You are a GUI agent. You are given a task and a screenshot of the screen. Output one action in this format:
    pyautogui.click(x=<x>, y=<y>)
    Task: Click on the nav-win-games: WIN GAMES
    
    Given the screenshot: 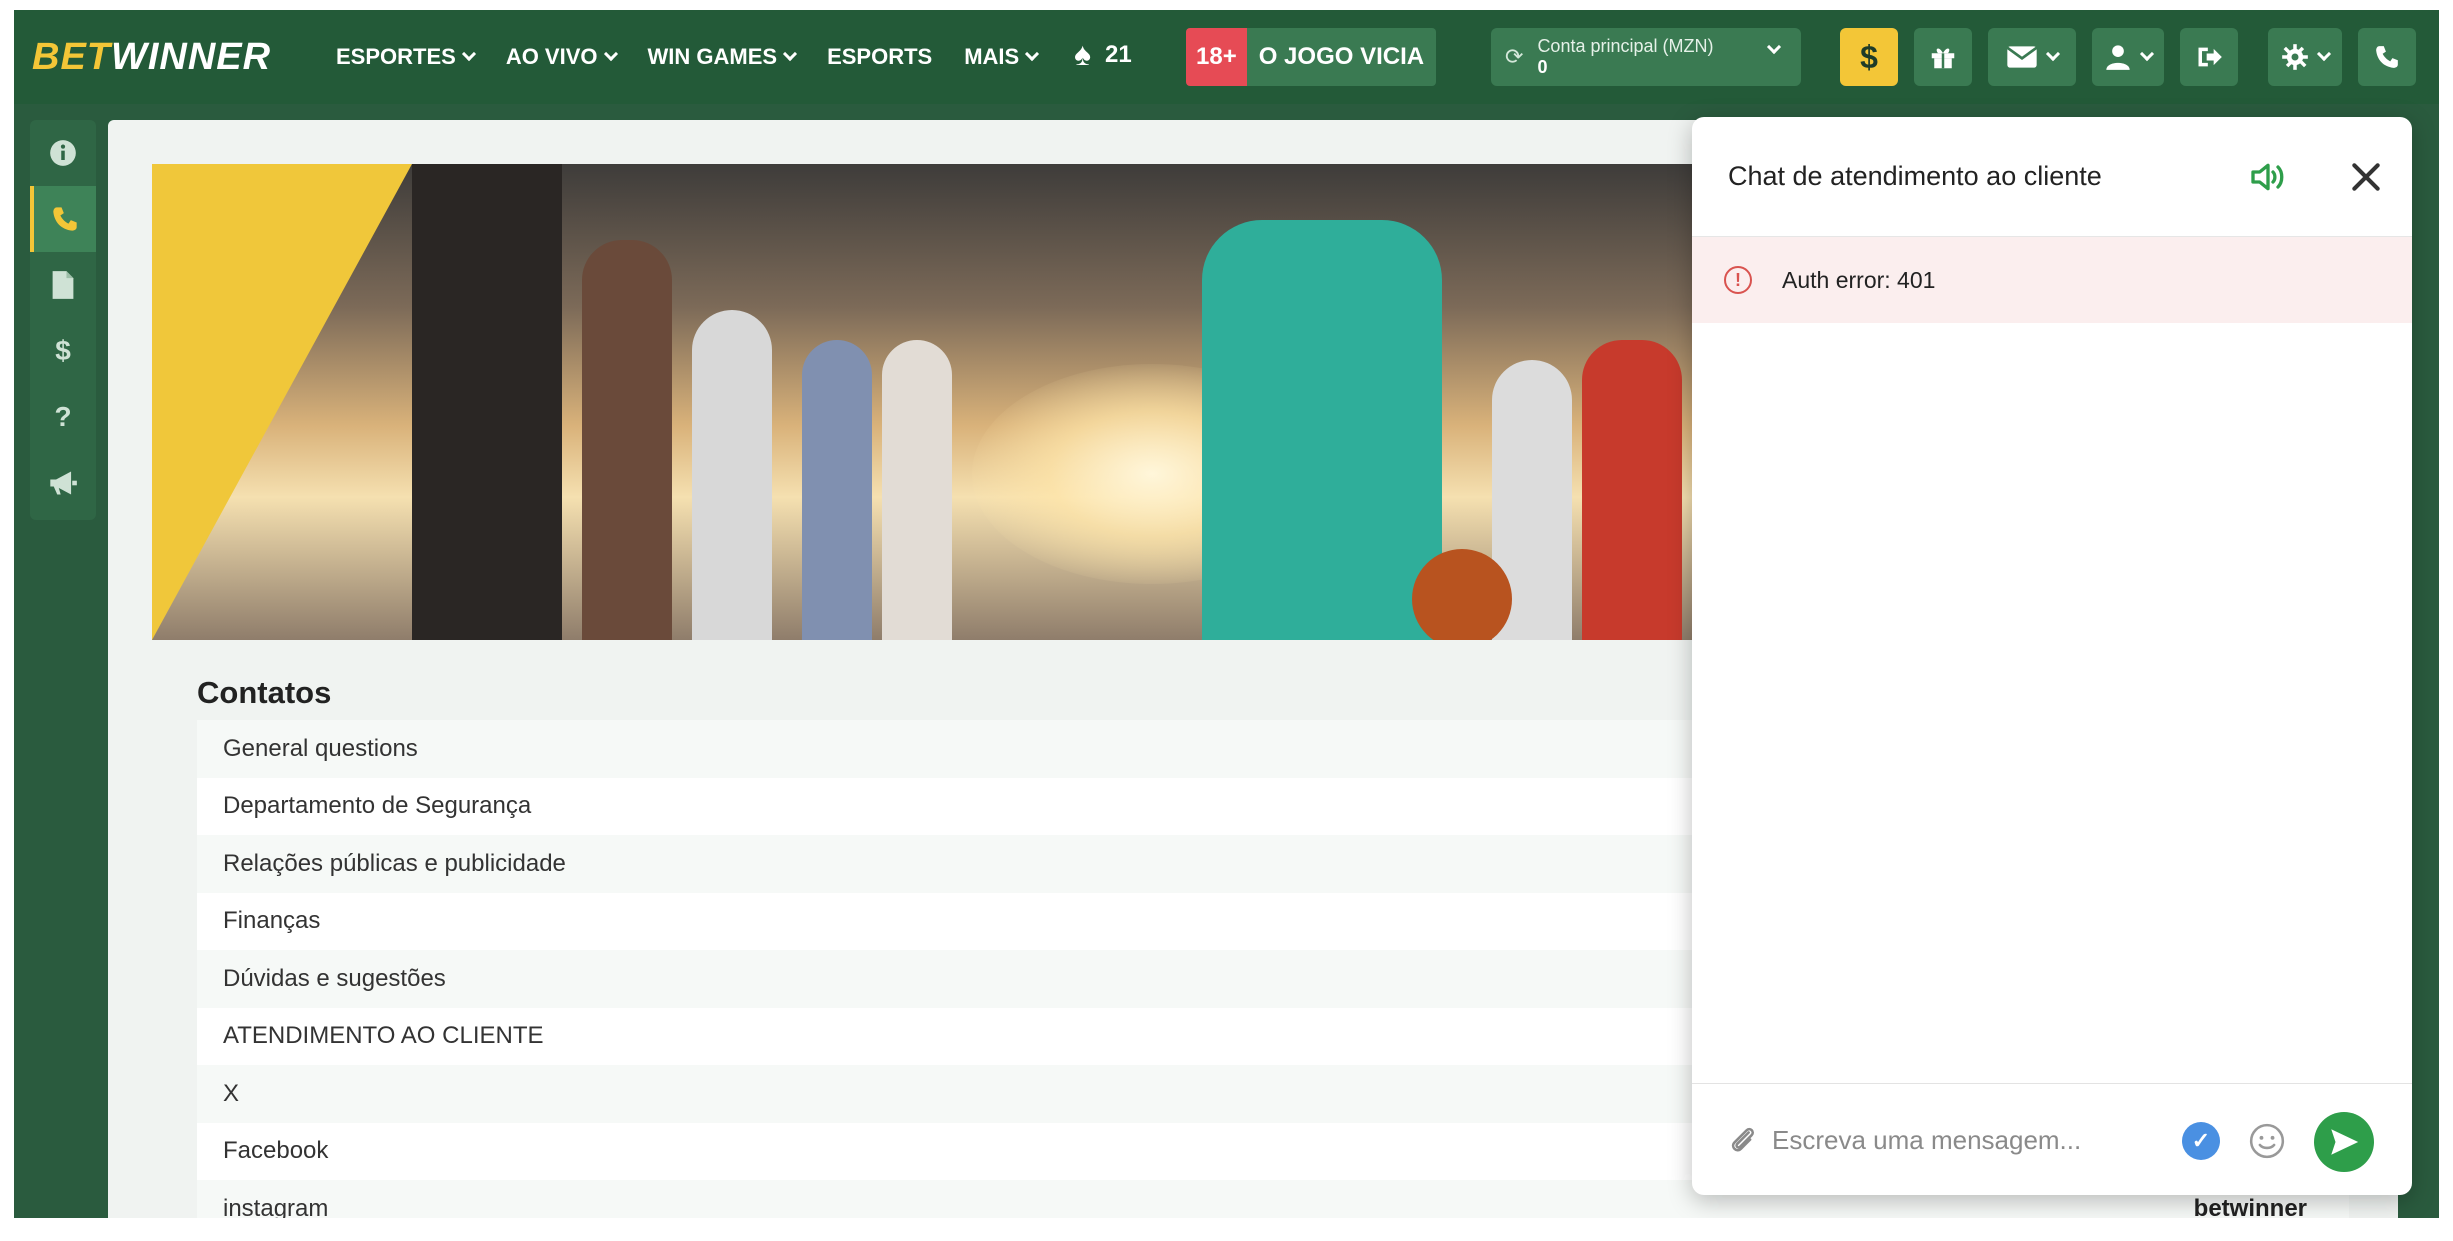 What is the action you would take?
    pyautogui.click(x=722, y=57)
    